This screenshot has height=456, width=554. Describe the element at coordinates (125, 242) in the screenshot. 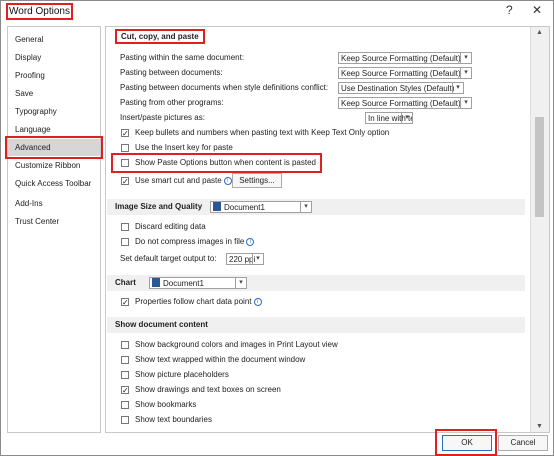

I see `no-compress-checkbox` at that location.